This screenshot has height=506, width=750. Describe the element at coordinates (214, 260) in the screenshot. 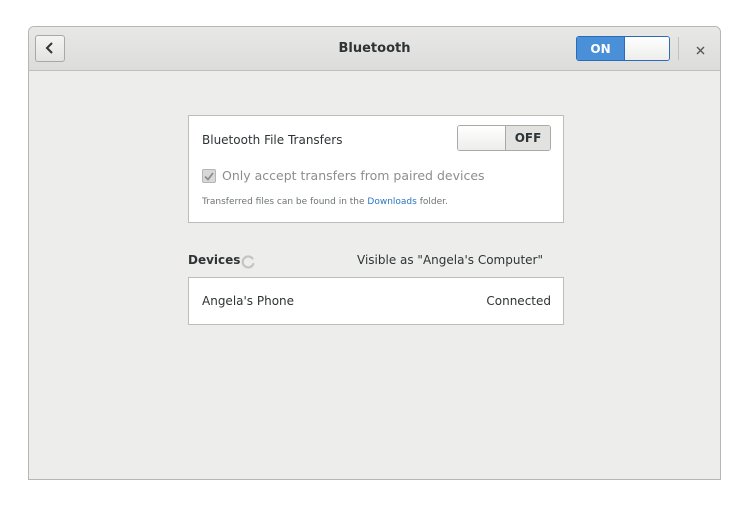

I see `devices-heading: Devices` at that location.